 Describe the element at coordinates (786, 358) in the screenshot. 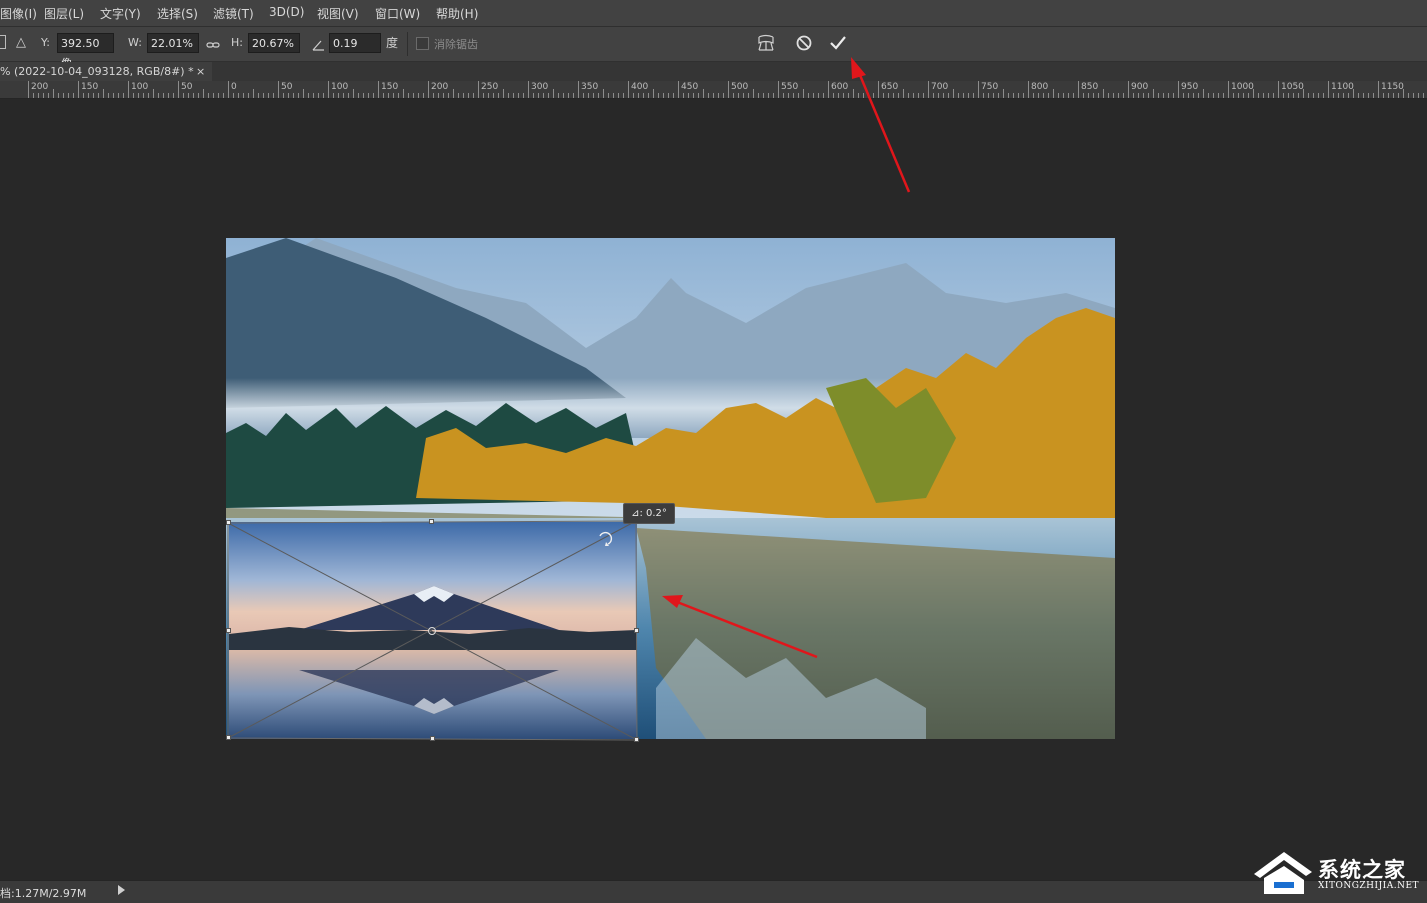

I see `annotation-arrows` at that location.